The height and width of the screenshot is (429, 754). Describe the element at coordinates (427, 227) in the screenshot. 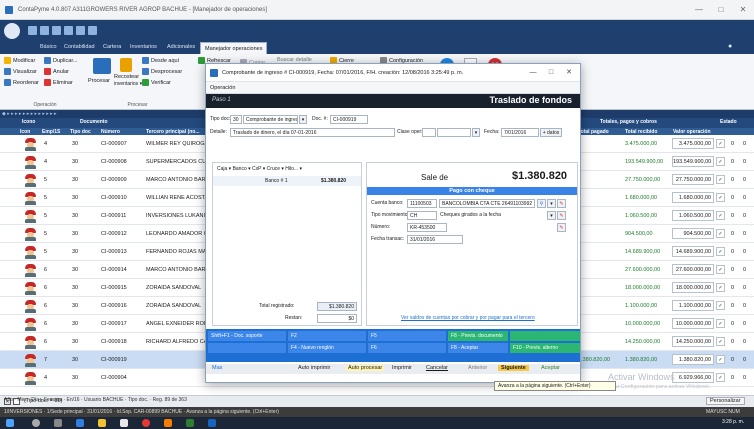

I see `numero-field: KR-453500` at that location.